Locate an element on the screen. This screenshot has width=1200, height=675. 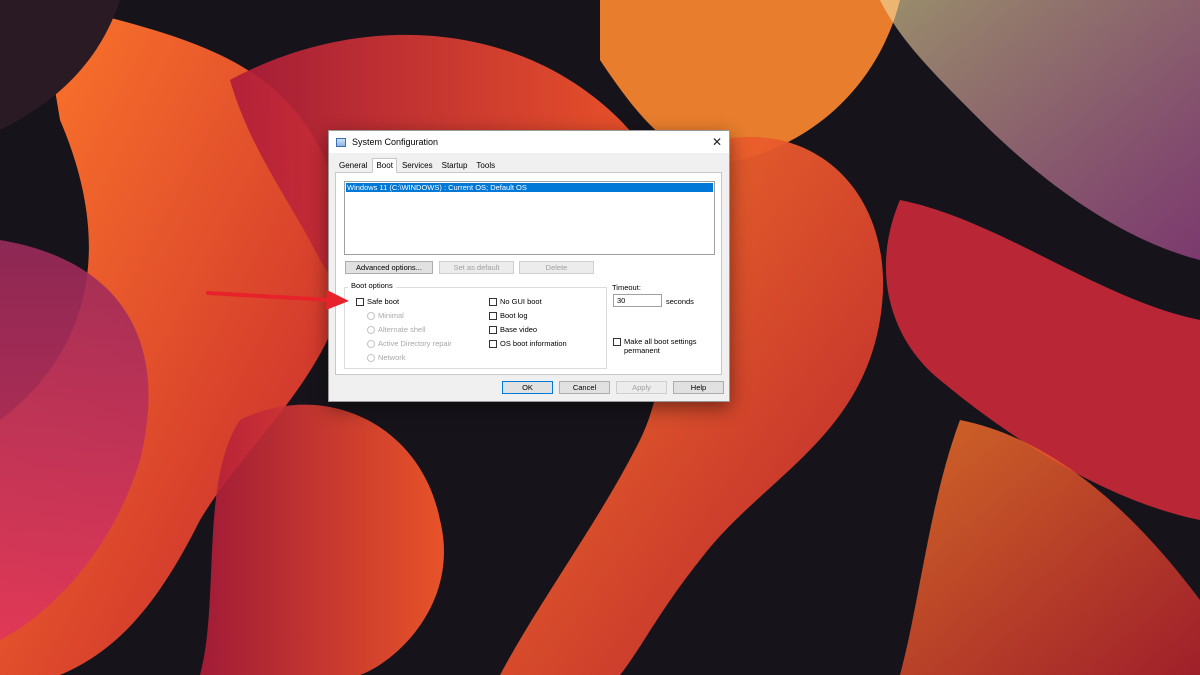
base-video-option: Base video is located at coordinates (513, 329).